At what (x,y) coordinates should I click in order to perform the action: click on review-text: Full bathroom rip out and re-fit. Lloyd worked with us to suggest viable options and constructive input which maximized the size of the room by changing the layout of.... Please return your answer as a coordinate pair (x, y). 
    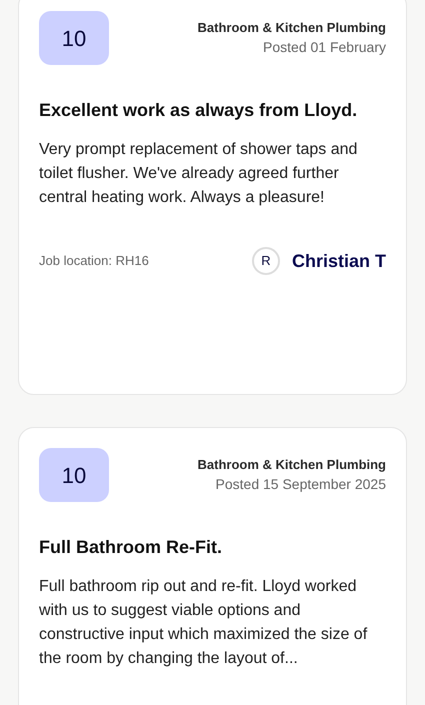
    Looking at the image, I should click on (203, 623).